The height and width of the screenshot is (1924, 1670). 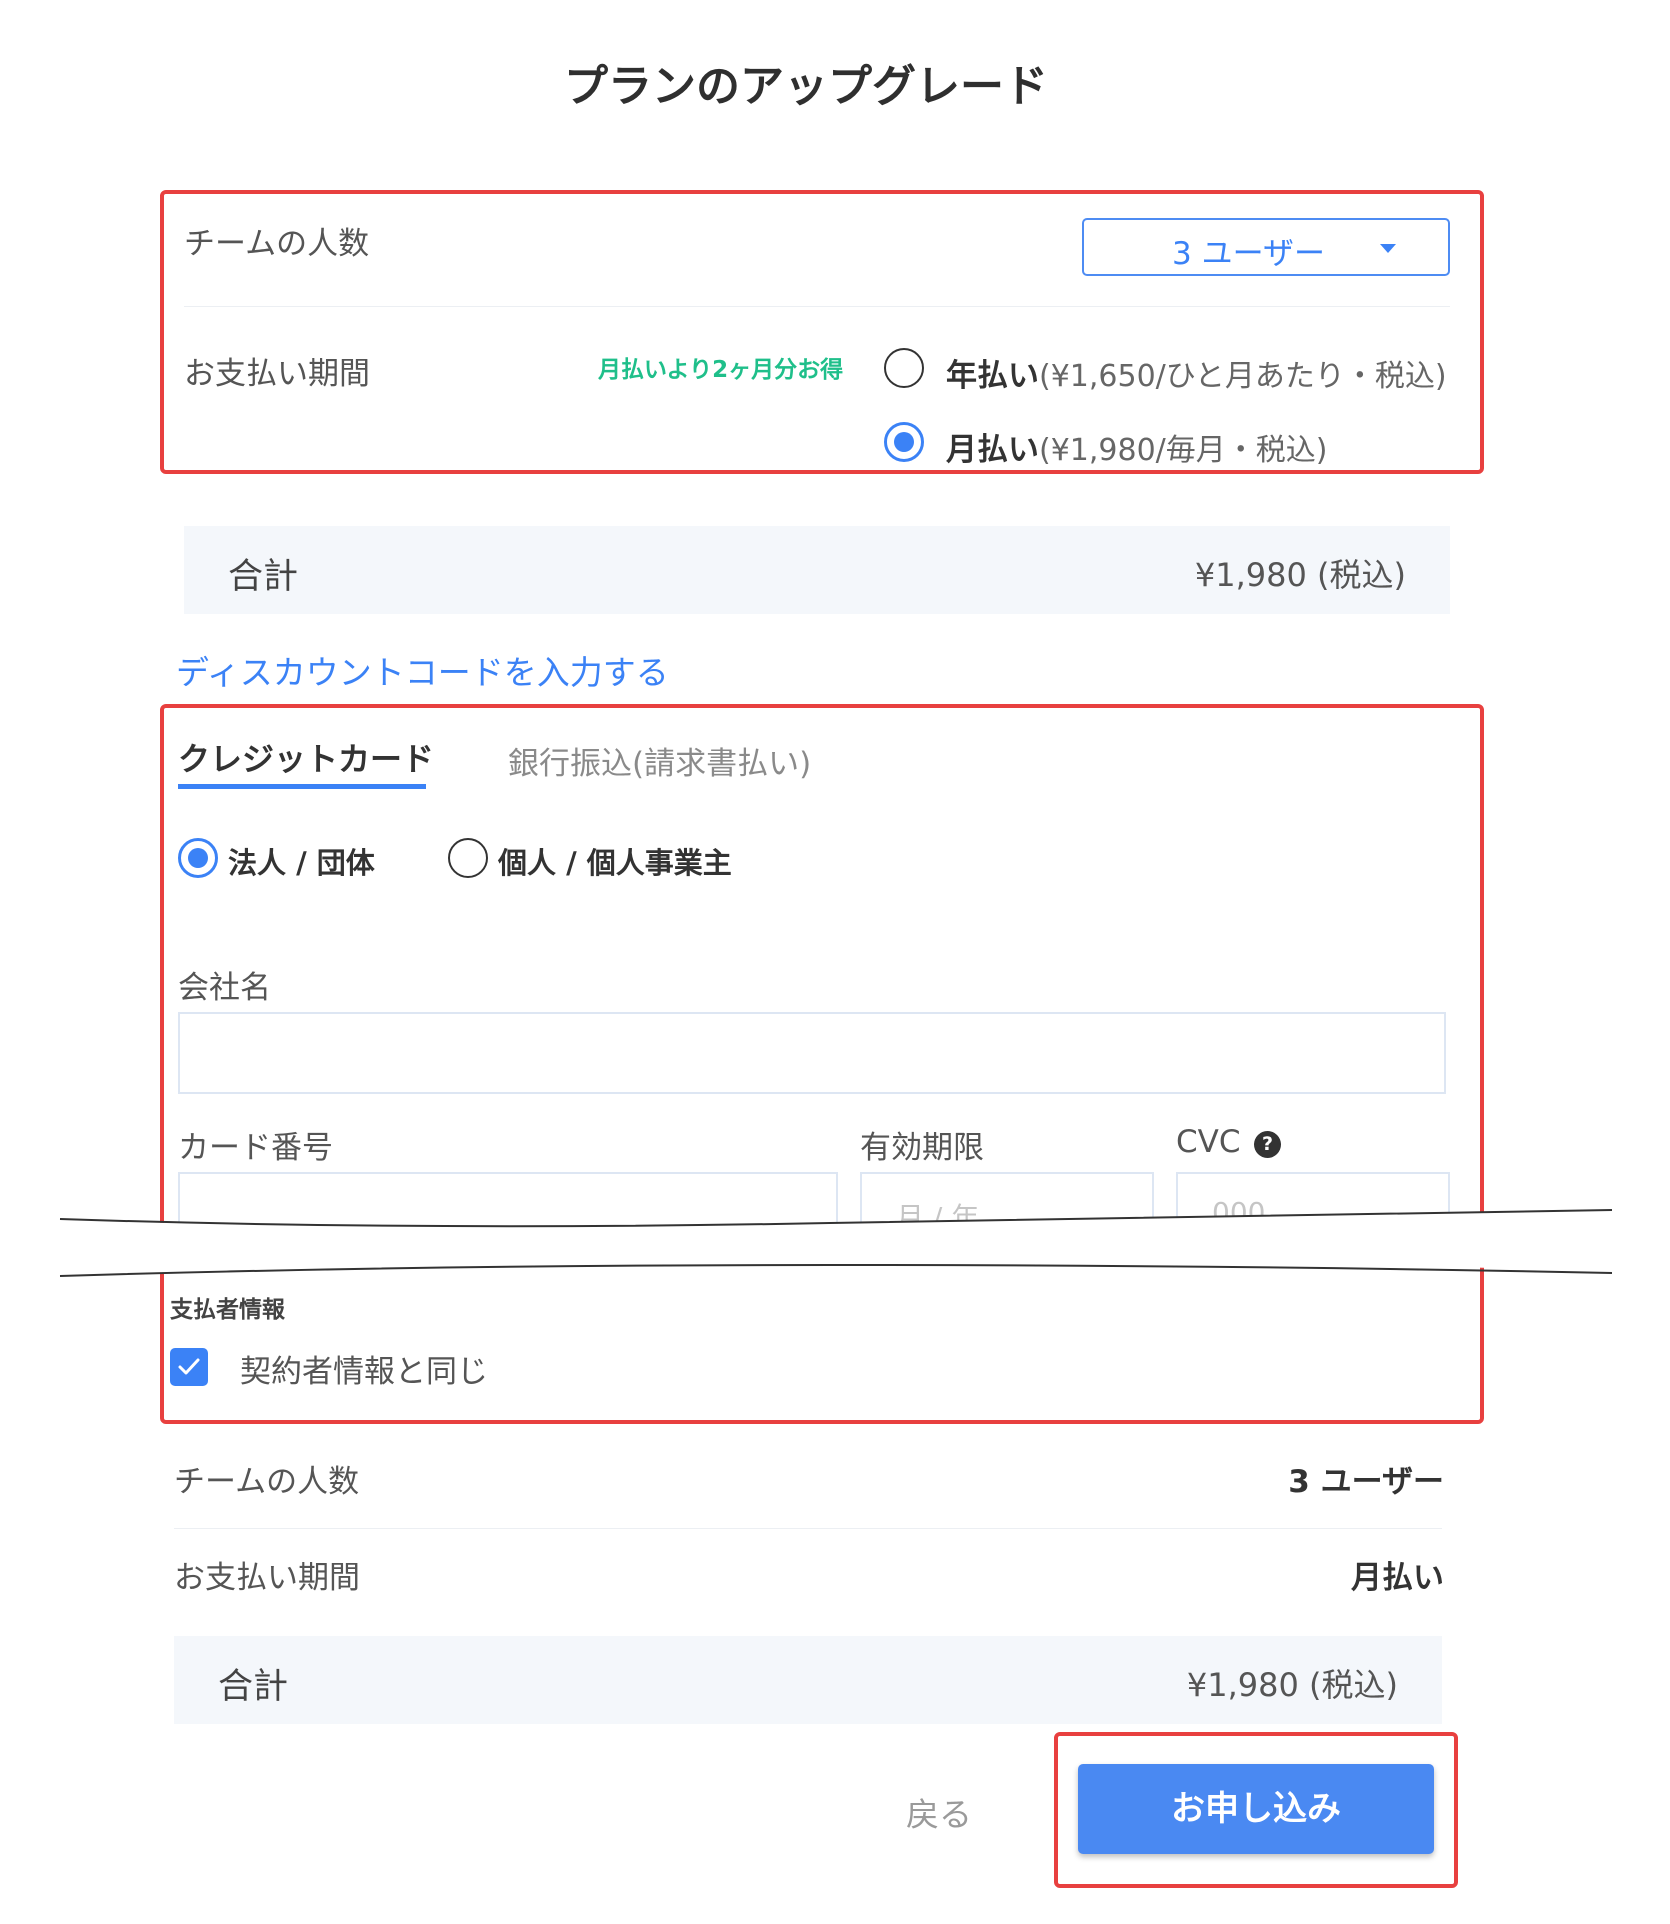 What do you see at coordinates (808, 1680) in the screenshot?
I see `summary-total-bar: 合計 ¥1,980 (税込)` at bounding box center [808, 1680].